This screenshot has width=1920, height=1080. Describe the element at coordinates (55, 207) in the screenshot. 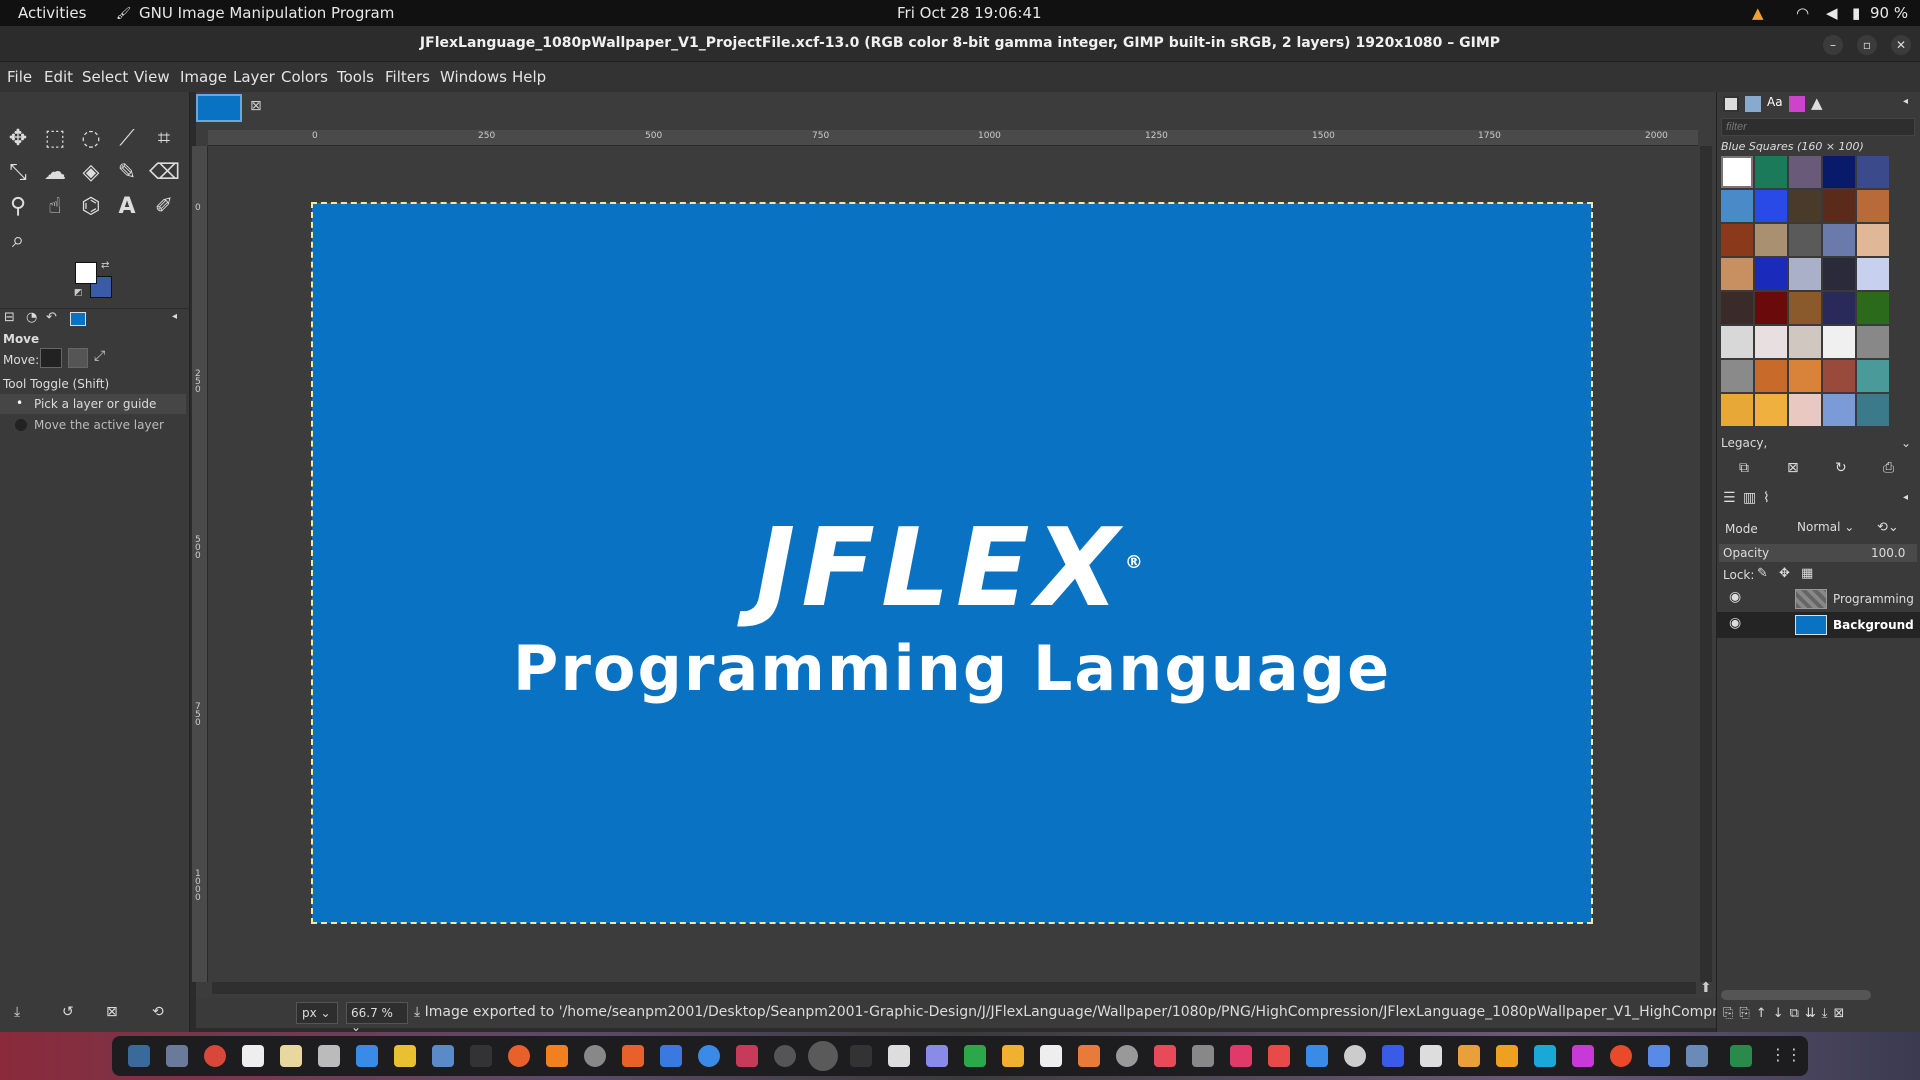

I see `smudge-icon: ☝` at that location.